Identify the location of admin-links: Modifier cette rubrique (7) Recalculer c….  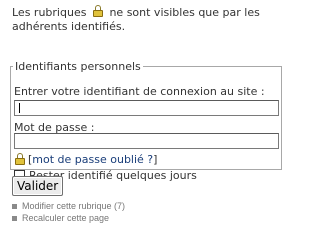
(68, 212).